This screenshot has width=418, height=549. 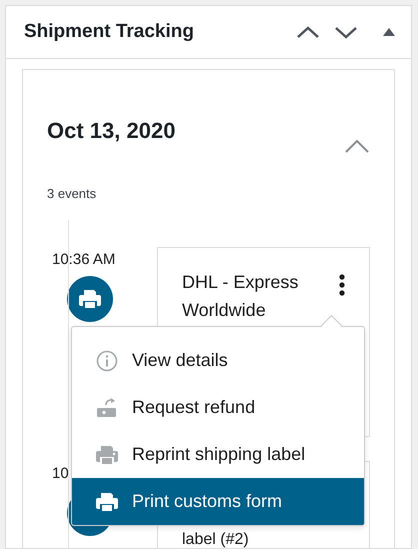 What do you see at coordinates (72, 193) in the screenshot?
I see `event-count: 3 events` at bounding box center [72, 193].